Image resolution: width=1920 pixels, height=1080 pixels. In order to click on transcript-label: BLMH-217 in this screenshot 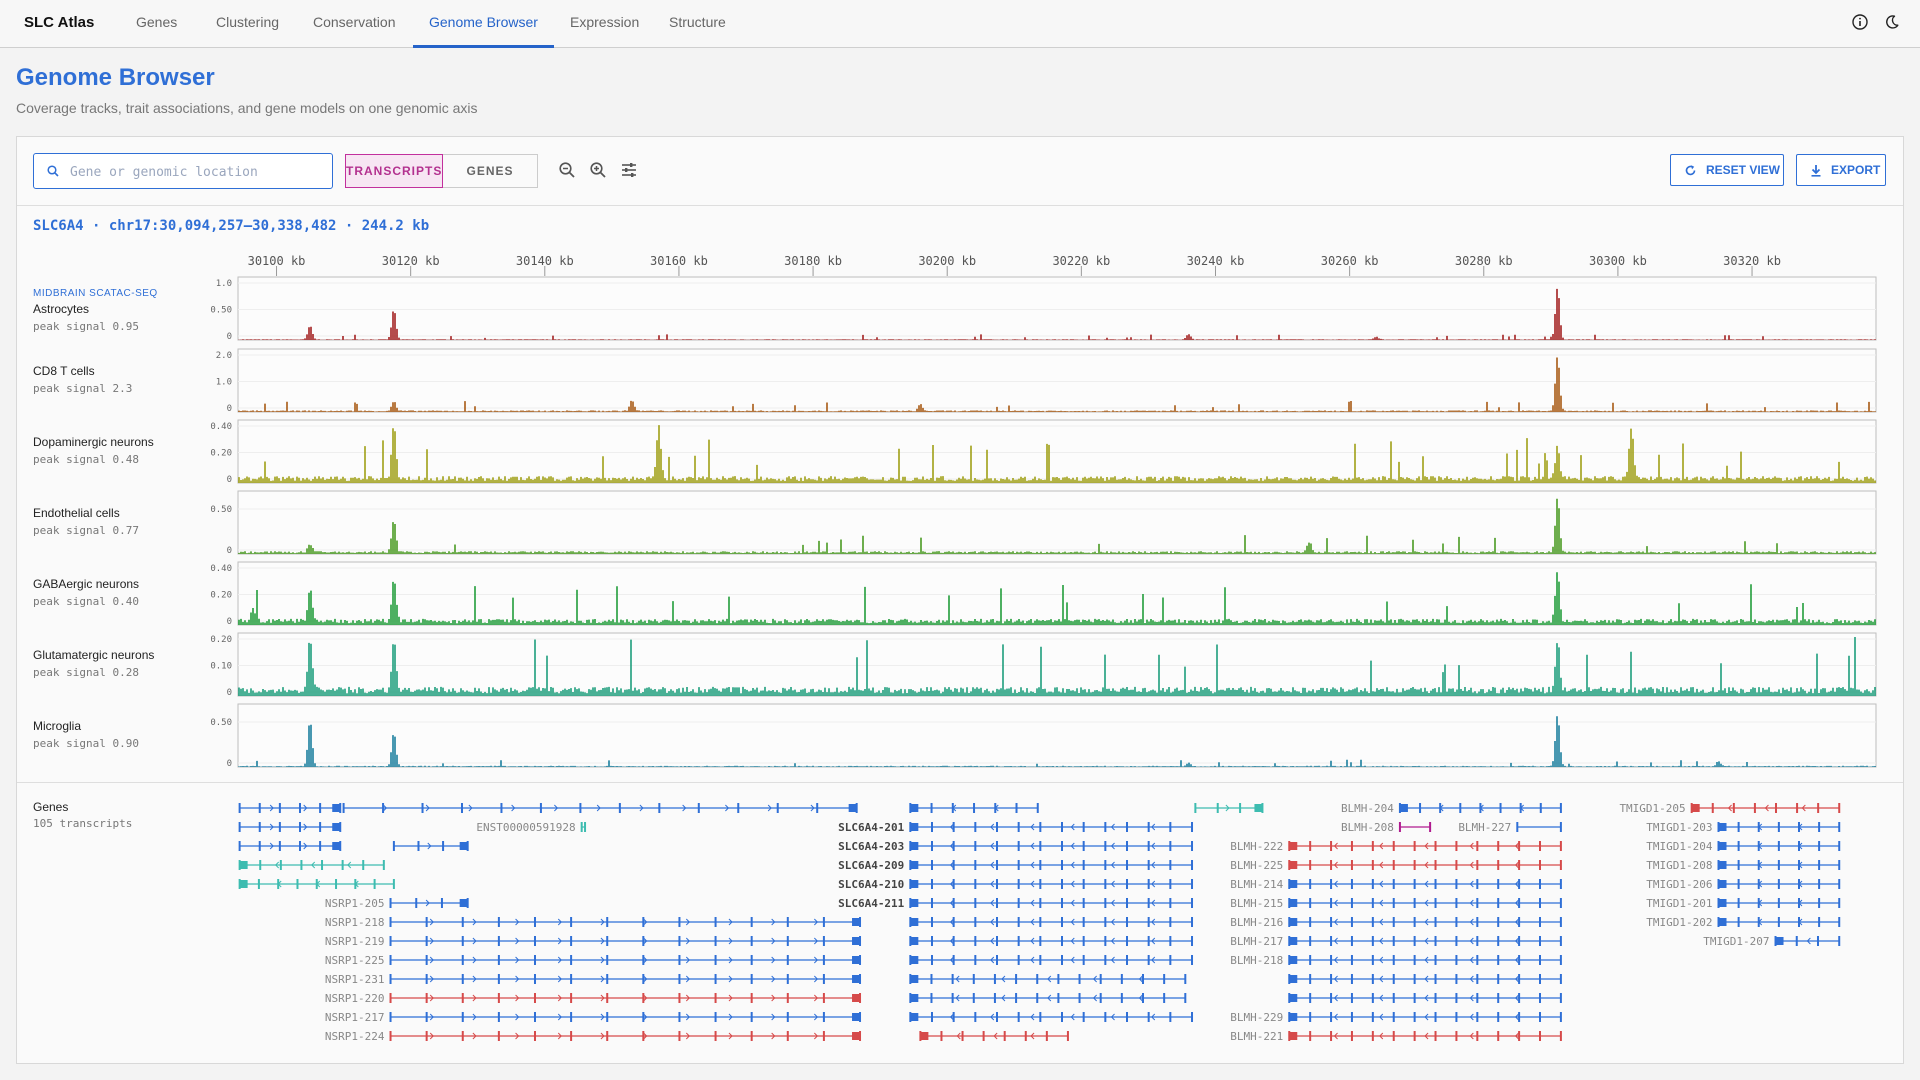, I will do `click(1256, 941)`.